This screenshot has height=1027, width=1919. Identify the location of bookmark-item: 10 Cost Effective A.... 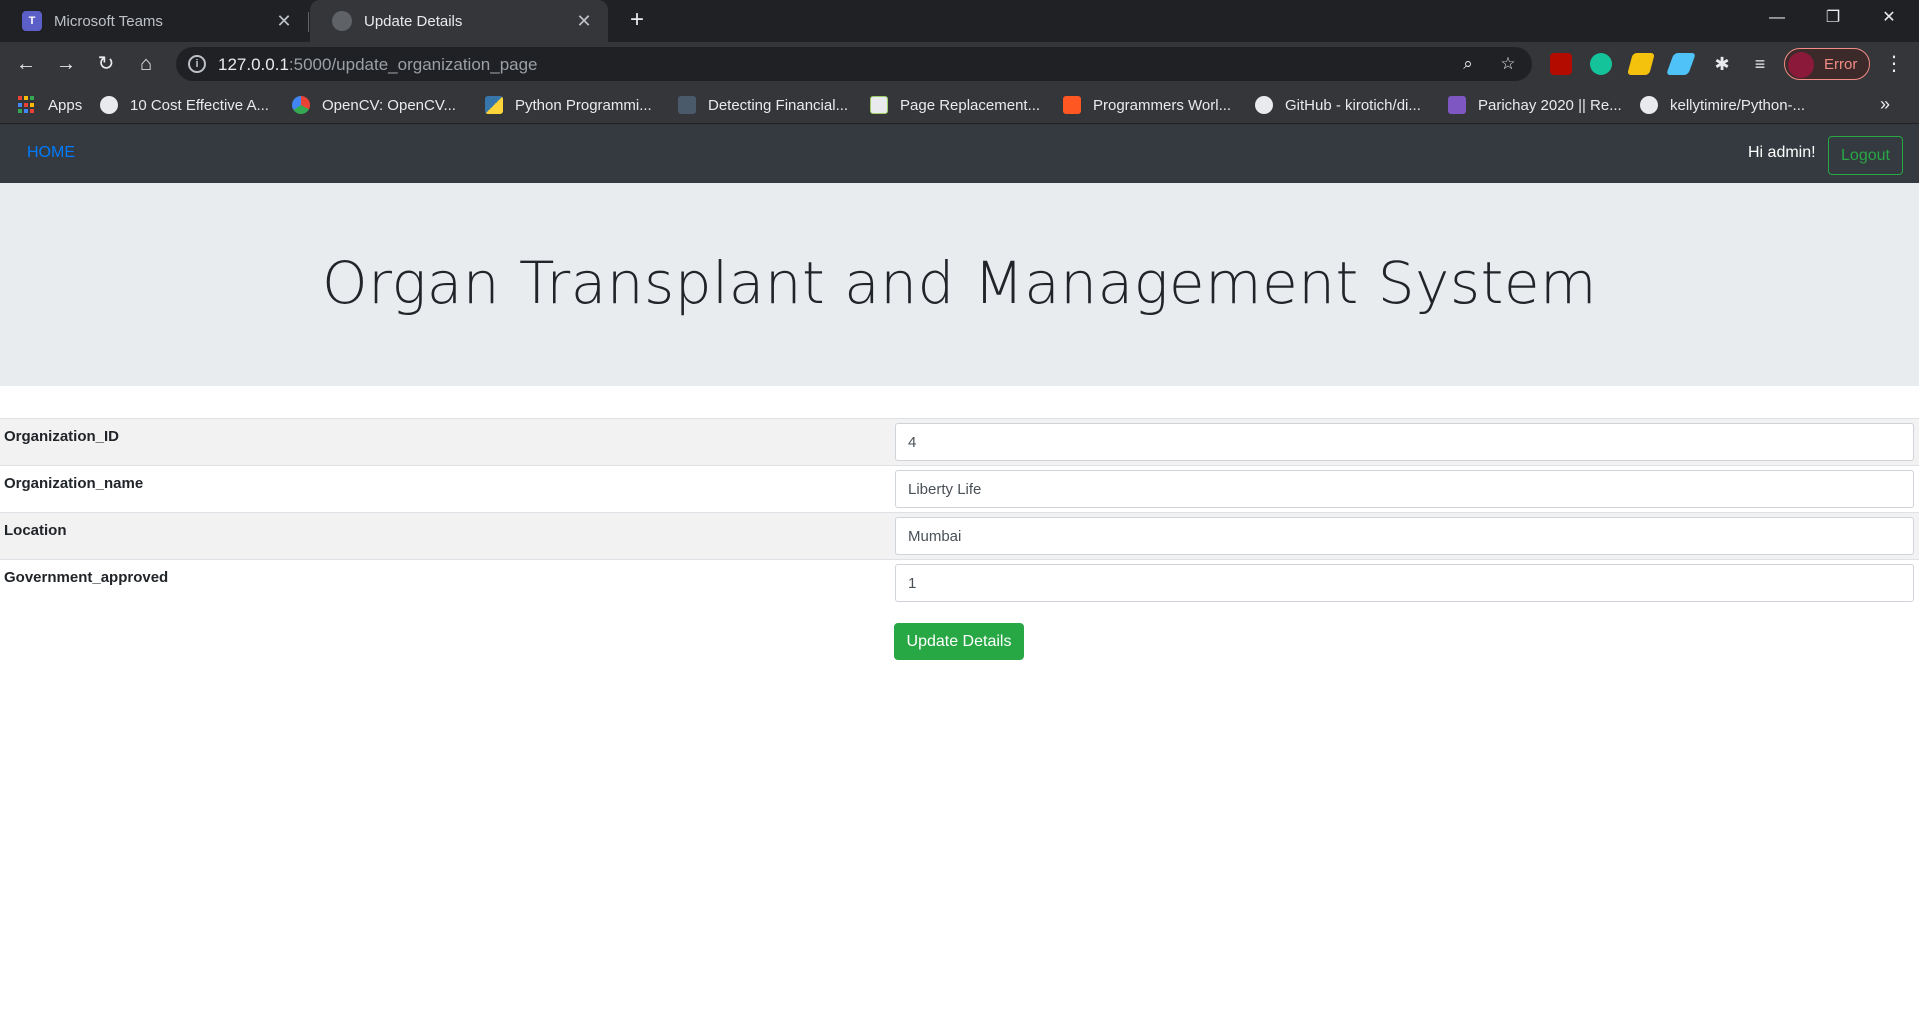
(184, 105).